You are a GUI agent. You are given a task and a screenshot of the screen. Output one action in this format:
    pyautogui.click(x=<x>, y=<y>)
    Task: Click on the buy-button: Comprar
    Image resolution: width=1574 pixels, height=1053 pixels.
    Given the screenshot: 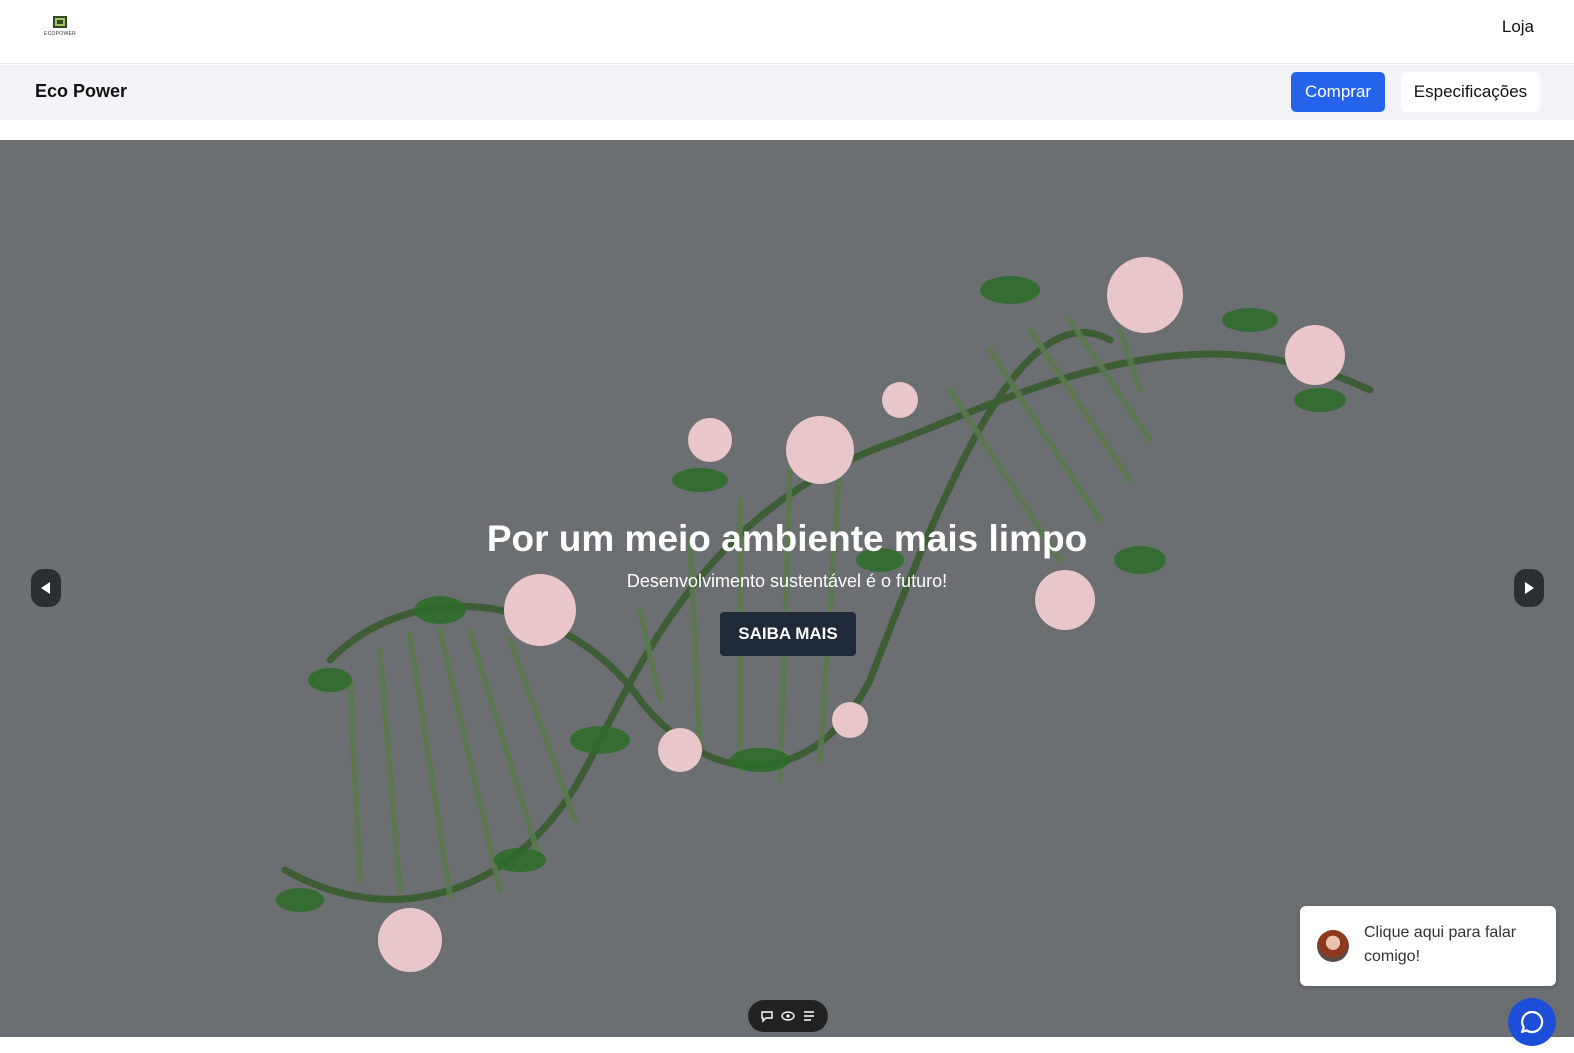 What is the action you would take?
    pyautogui.click(x=1338, y=92)
    